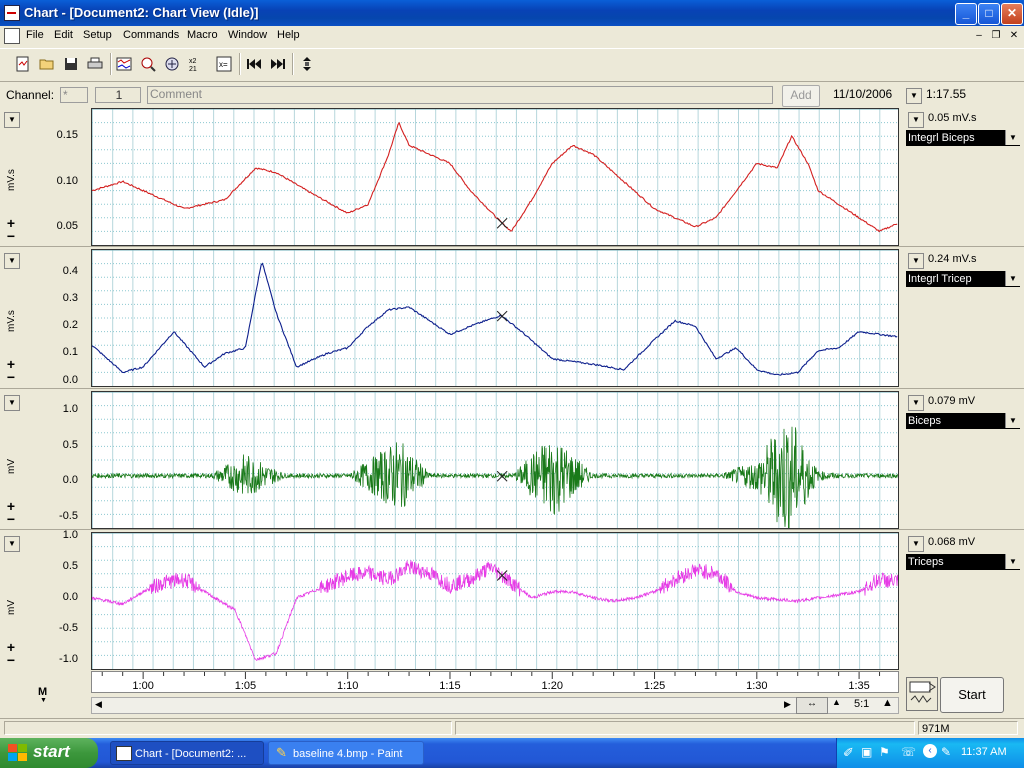  Describe the element at coordinates (71, 64) in the screenshot. I see `save-icon` at that location.